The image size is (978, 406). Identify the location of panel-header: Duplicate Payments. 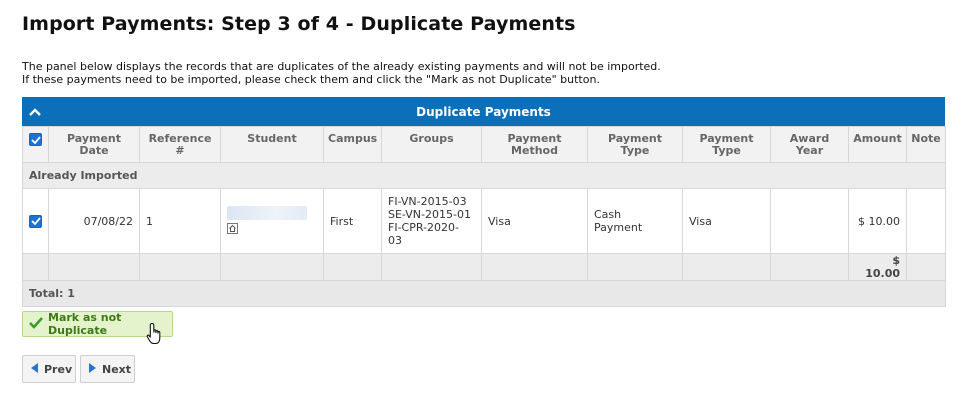
(483, 111).